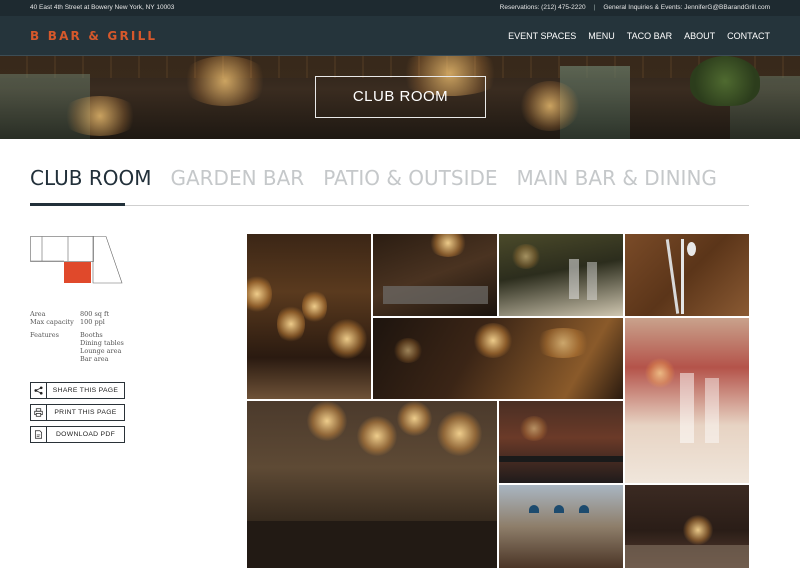 This screenshot has width=800, height=568. I want to click on hero-plant, so click(725, 81).